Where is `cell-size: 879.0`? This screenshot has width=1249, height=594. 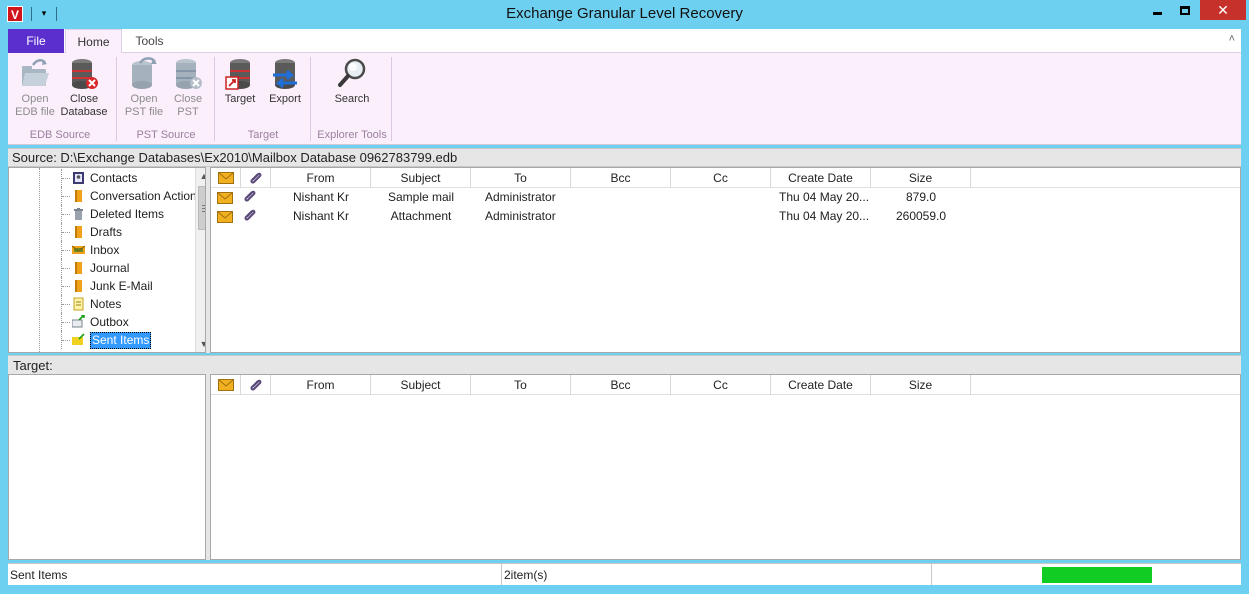
cell-size: 879.0 is located at coordinates (921, 197).